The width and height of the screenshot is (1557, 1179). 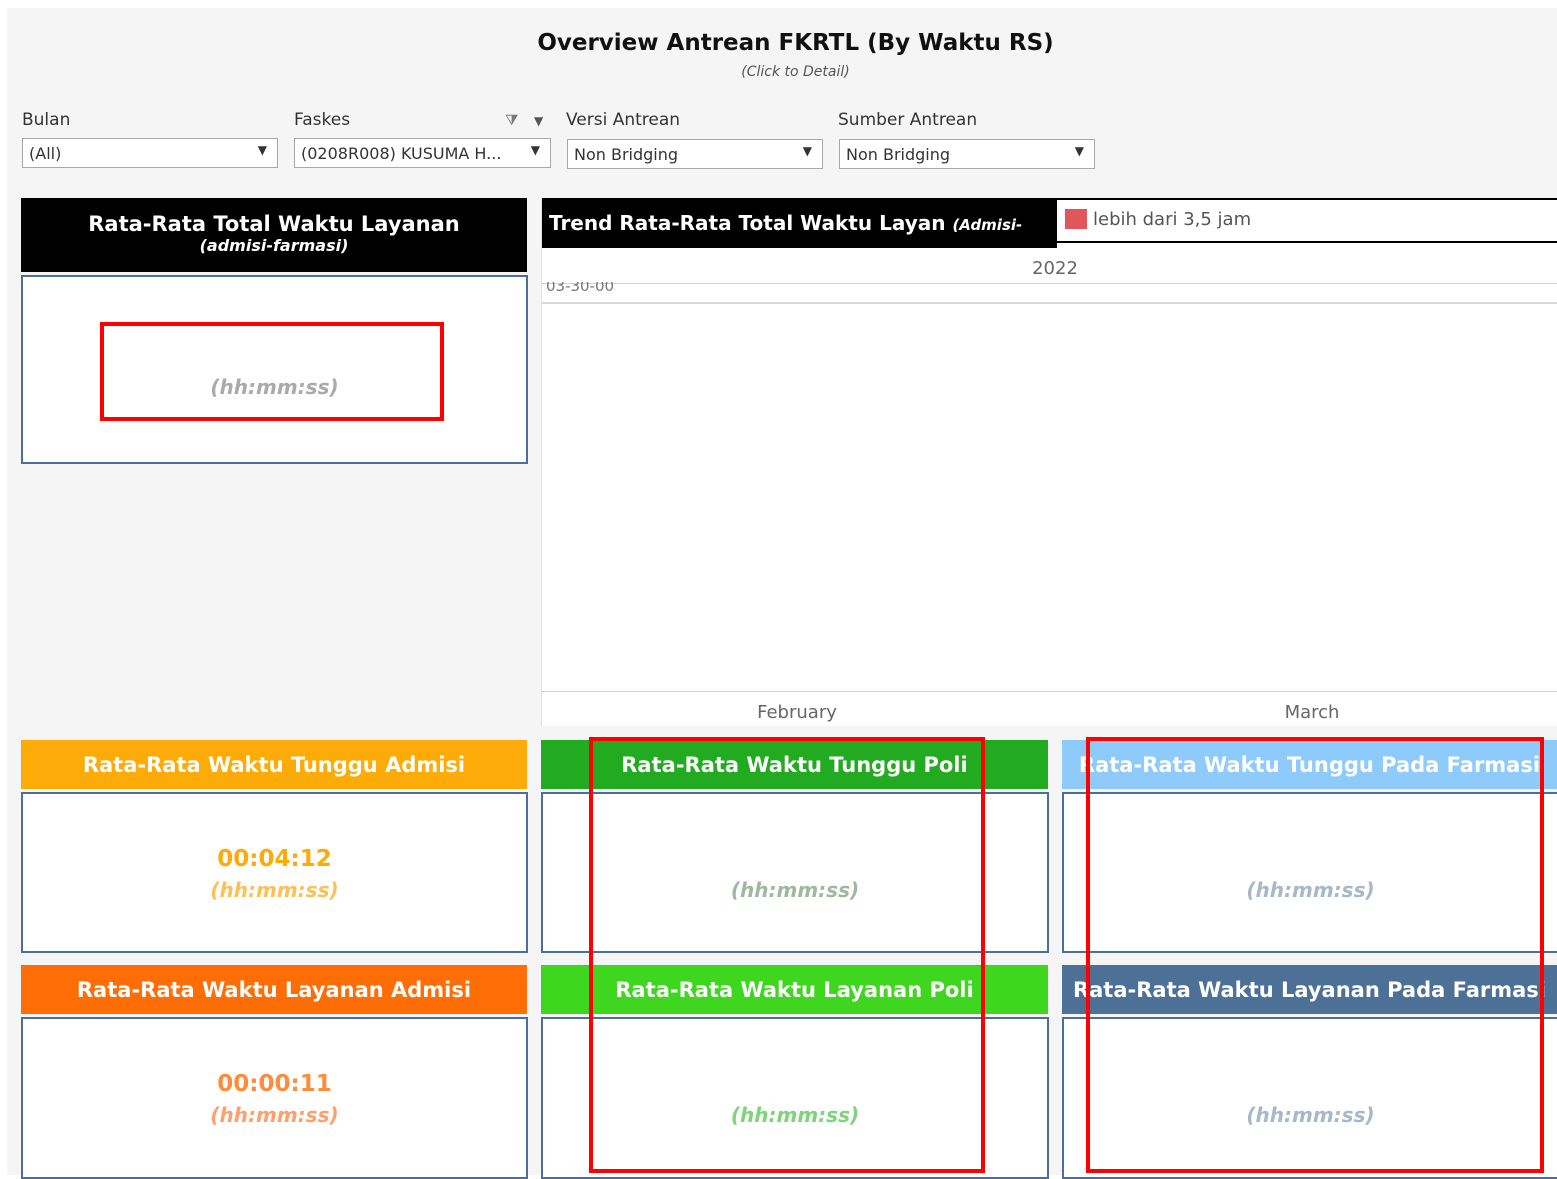 I want to click on trend-chart-title: Trend Rata-Rata Total Waktu Layan, so click(x=747, y=223).